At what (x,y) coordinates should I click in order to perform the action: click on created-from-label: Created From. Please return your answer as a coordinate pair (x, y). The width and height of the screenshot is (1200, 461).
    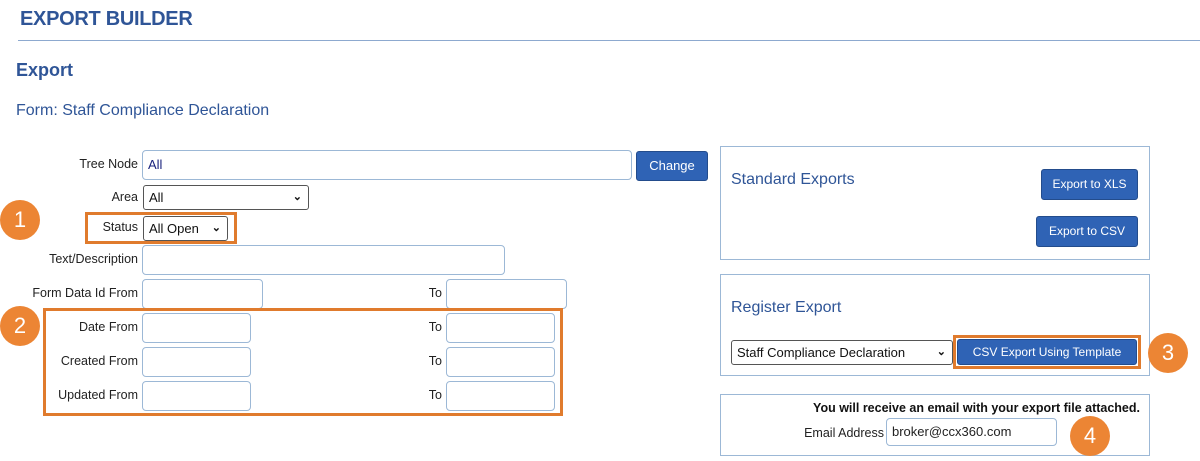
    Looking at the image, I should click on (99, 361).